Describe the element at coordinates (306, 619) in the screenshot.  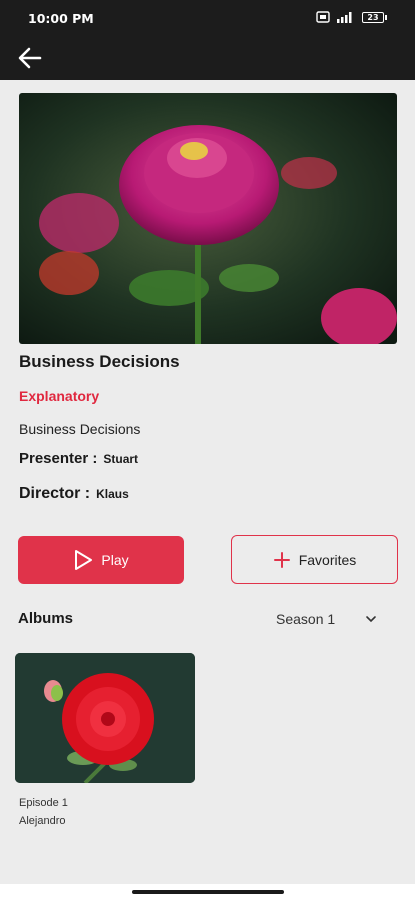
I see `season-selected: Season 1` at that location.